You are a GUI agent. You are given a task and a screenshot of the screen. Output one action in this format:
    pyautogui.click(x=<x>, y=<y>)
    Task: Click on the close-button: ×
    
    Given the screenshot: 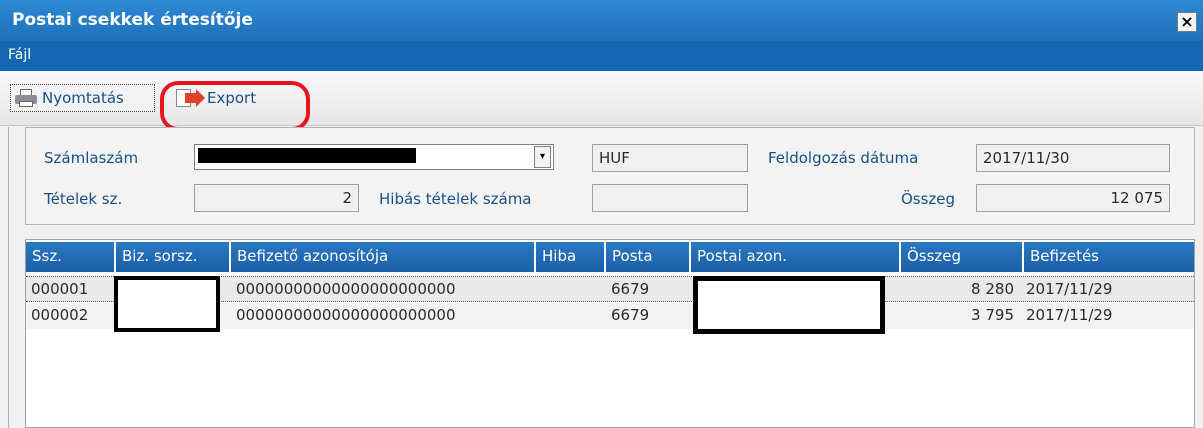 What is the action you would take?
    pyautogui.click(x=1187, y=22)
    